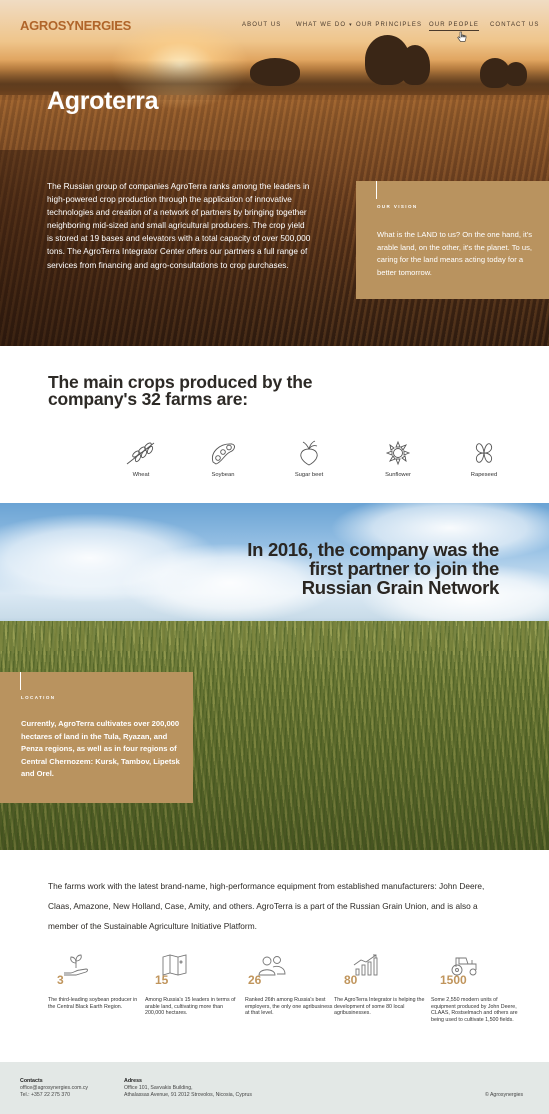 The height and width of the screenshot is (1114, 549). What do you see at coordinates (351, 25) in the screenshot?
I see `chevron-down-icon: ▾` at bounding box center [351, 25].